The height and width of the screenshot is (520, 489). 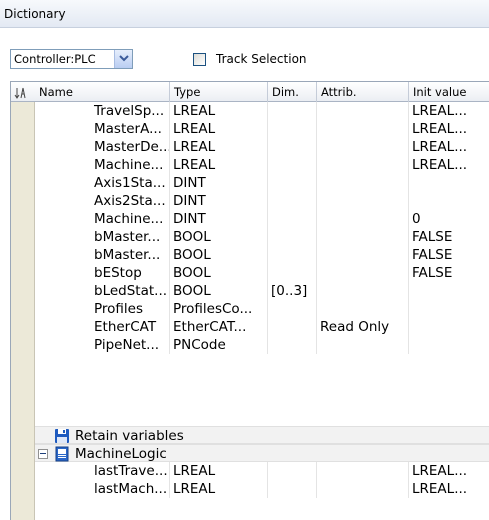 I want to click on controller-select: Controller:PLC, so click(x=71, y=59).